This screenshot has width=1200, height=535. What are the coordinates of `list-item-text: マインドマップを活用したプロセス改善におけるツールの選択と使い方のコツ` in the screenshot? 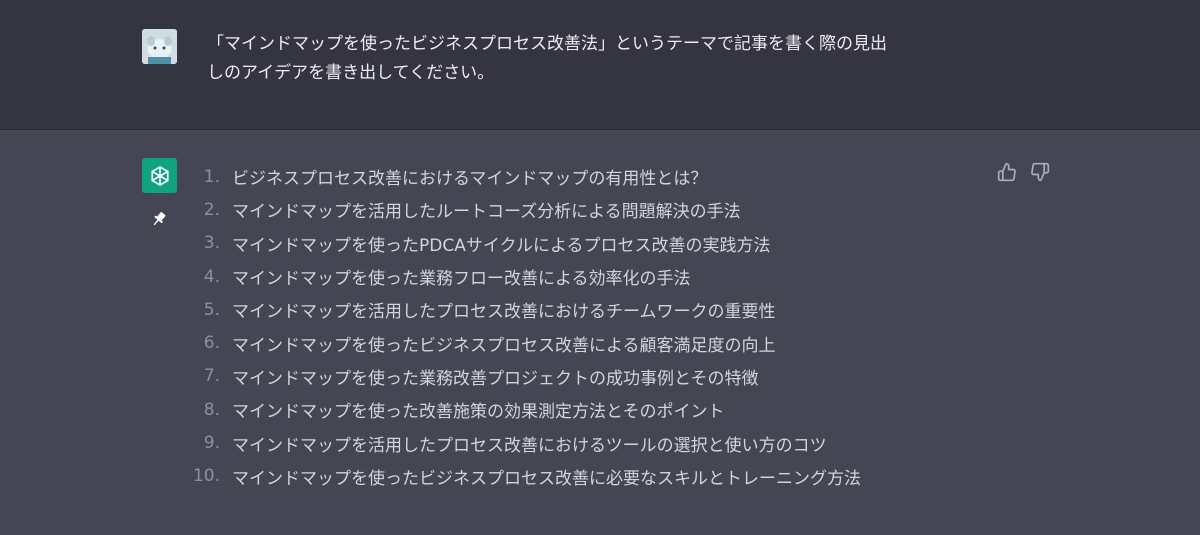 It's located at (529, 445).